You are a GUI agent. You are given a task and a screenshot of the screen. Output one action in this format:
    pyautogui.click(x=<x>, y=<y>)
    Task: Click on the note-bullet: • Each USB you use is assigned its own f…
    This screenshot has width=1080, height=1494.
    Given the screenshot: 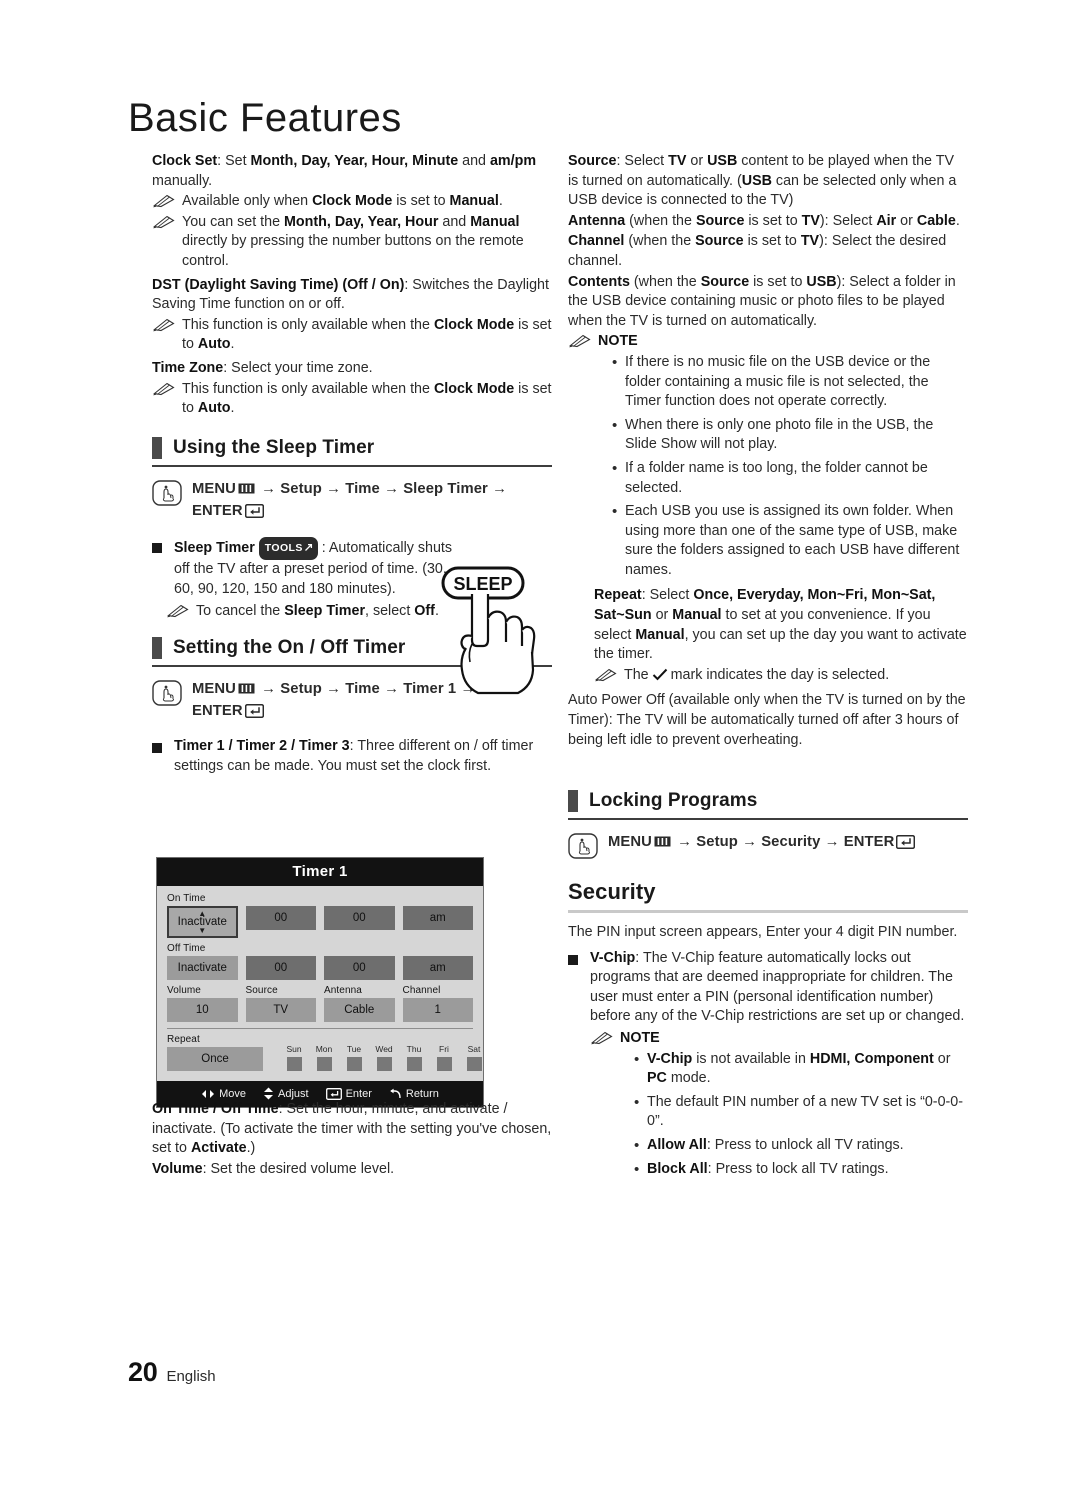 What is the action you would take?
    pyautogui.click(x=768, y=541)
    